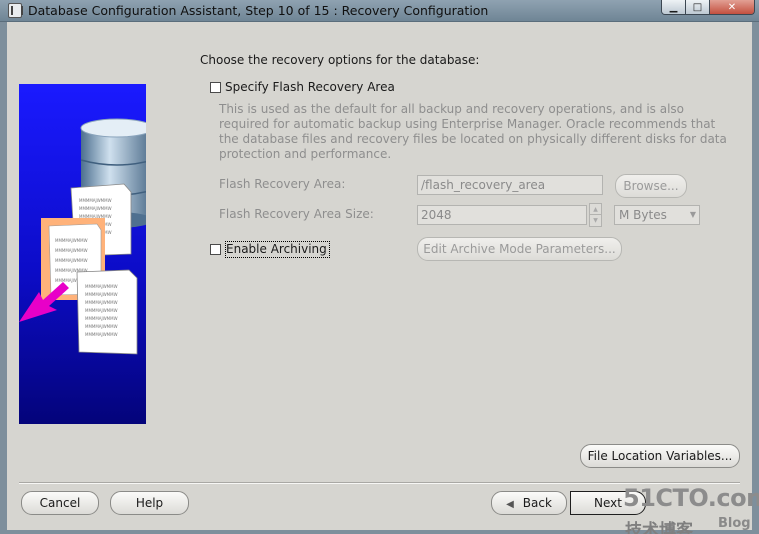 The image size is (759, 534). I want to click on maximize-button: □, so click(698, 7).